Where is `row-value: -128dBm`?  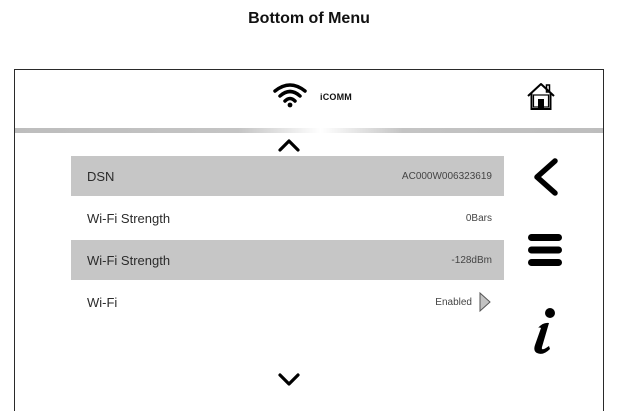 row-value: -128dBm is located at coordinates (471, 260).